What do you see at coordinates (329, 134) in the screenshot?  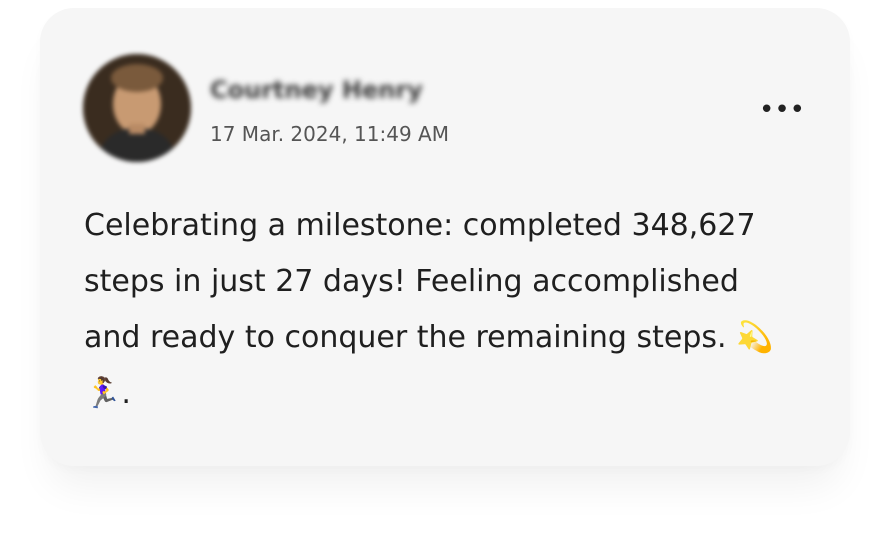 I see `post-timestamp: 17 Mar. 2024, 11:49 AM` at bounding box center [329, 134].